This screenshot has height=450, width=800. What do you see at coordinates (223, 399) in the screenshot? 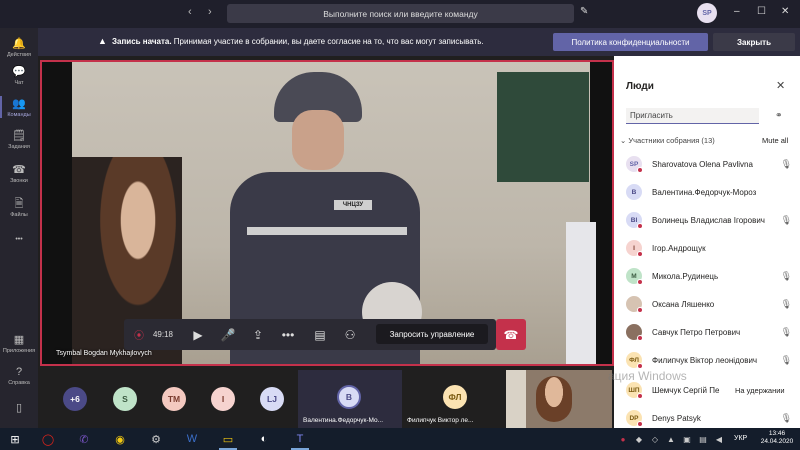
I see `participant-avatar: I` at bounding box center [223, 399].